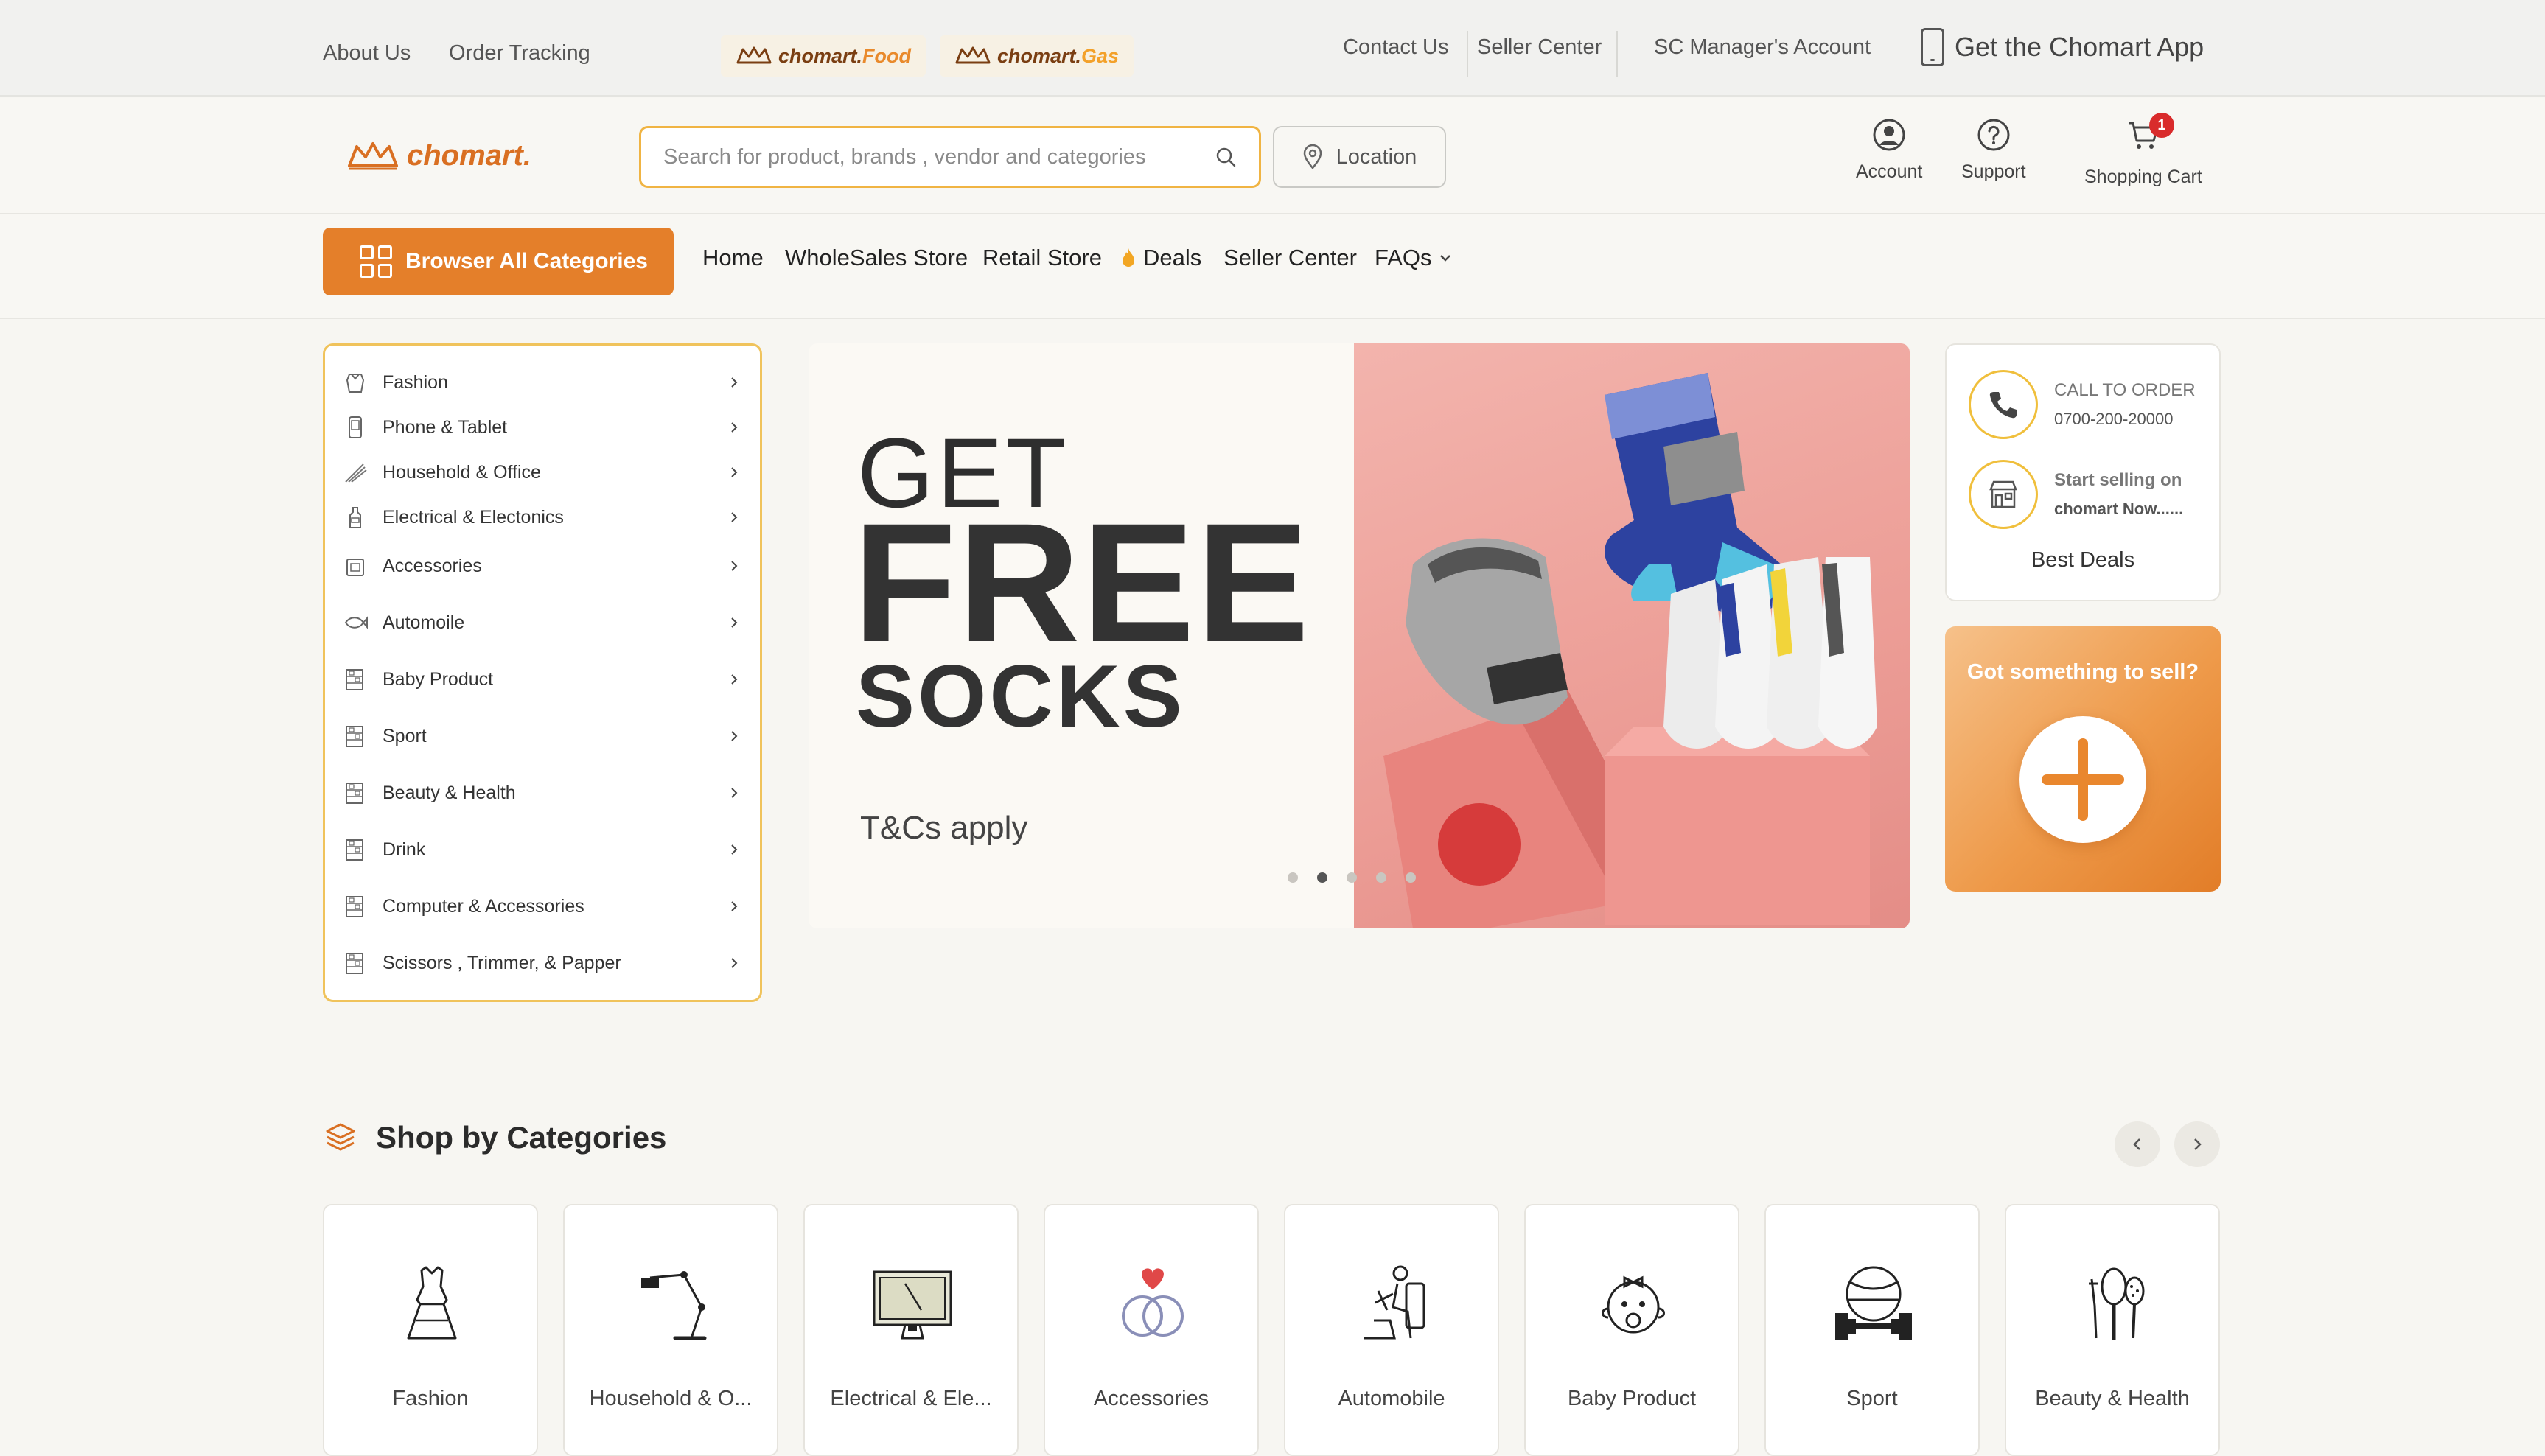 The width and height of the screenshot is (2545, 1456). I want to click on category-card: Beauty & Health, so click(2112, 1330).